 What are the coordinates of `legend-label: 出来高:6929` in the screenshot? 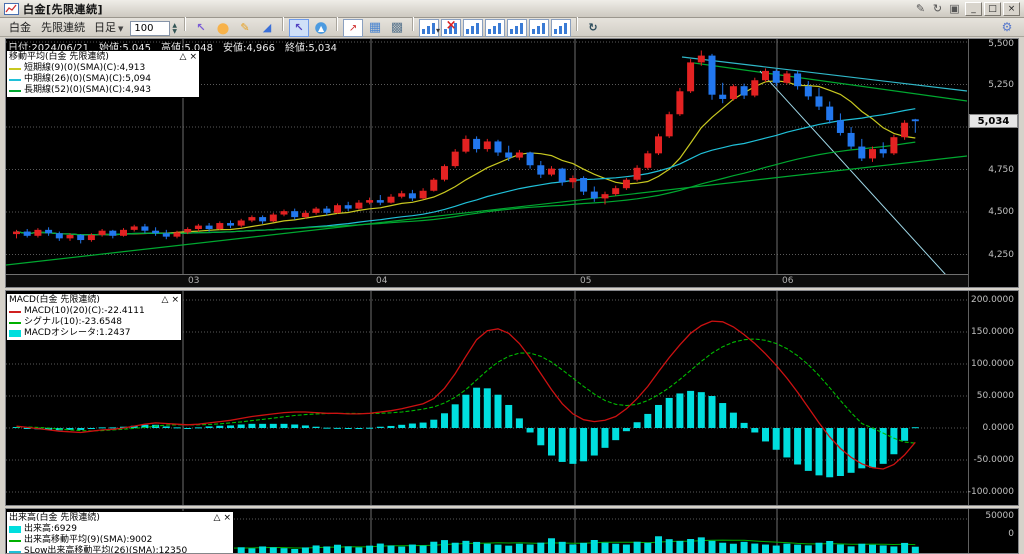 It's located at (50, 529).